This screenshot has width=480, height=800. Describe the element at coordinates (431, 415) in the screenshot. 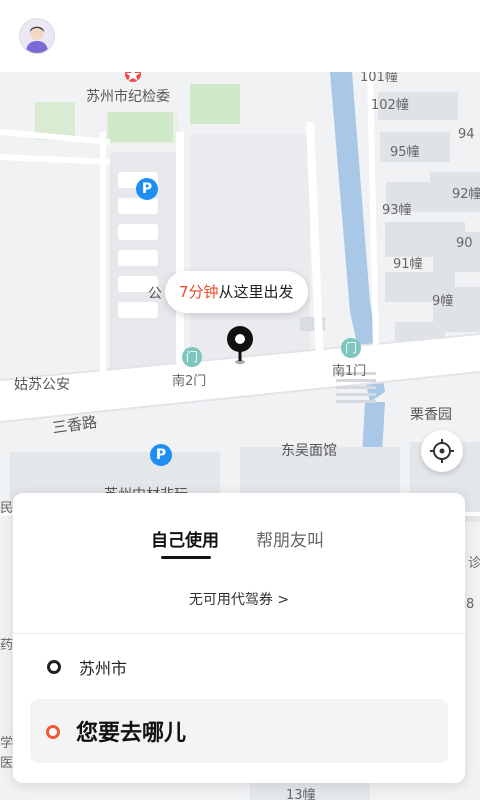

I see `map-label-lixiang: 栗香园` at that location.